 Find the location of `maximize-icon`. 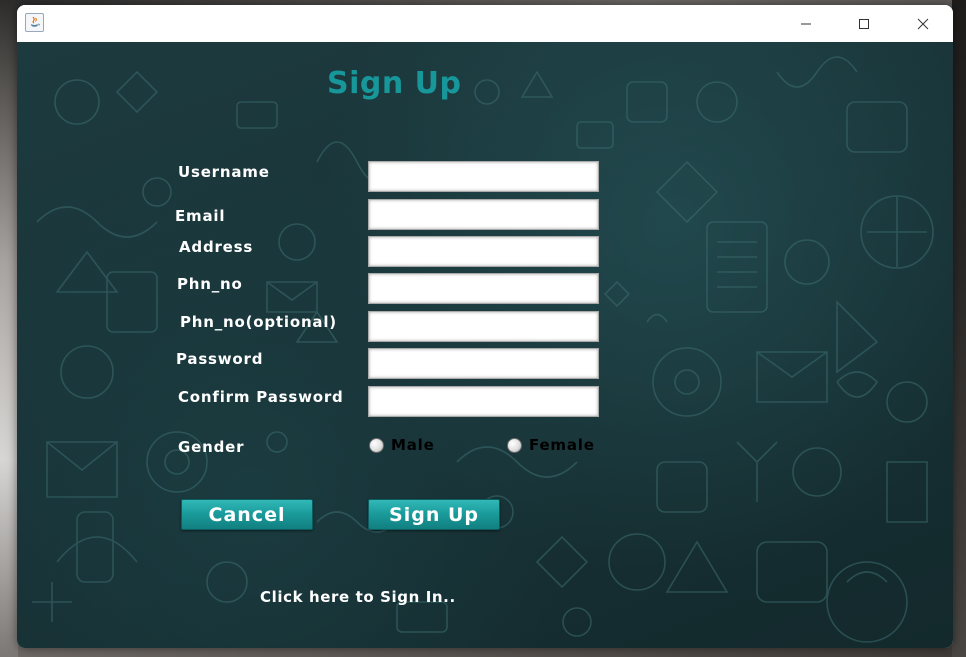

maximize-icon is located at coordinates (864, 23).